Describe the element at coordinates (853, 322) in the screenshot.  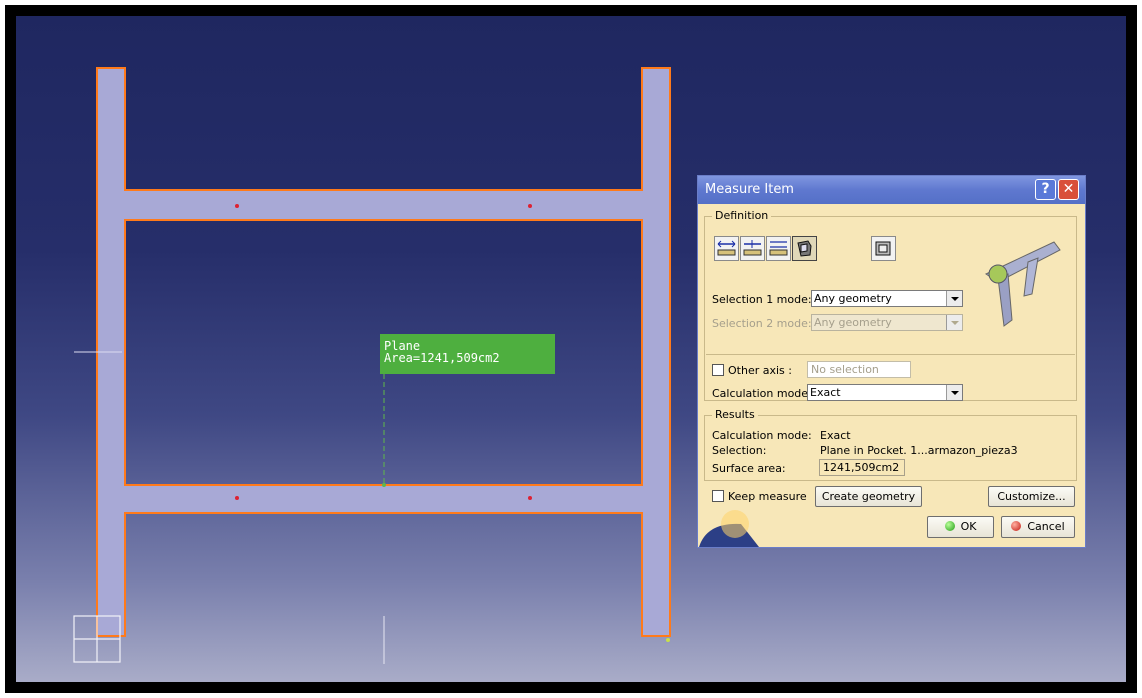
I see `selection2-value: Any geometry` at that location.